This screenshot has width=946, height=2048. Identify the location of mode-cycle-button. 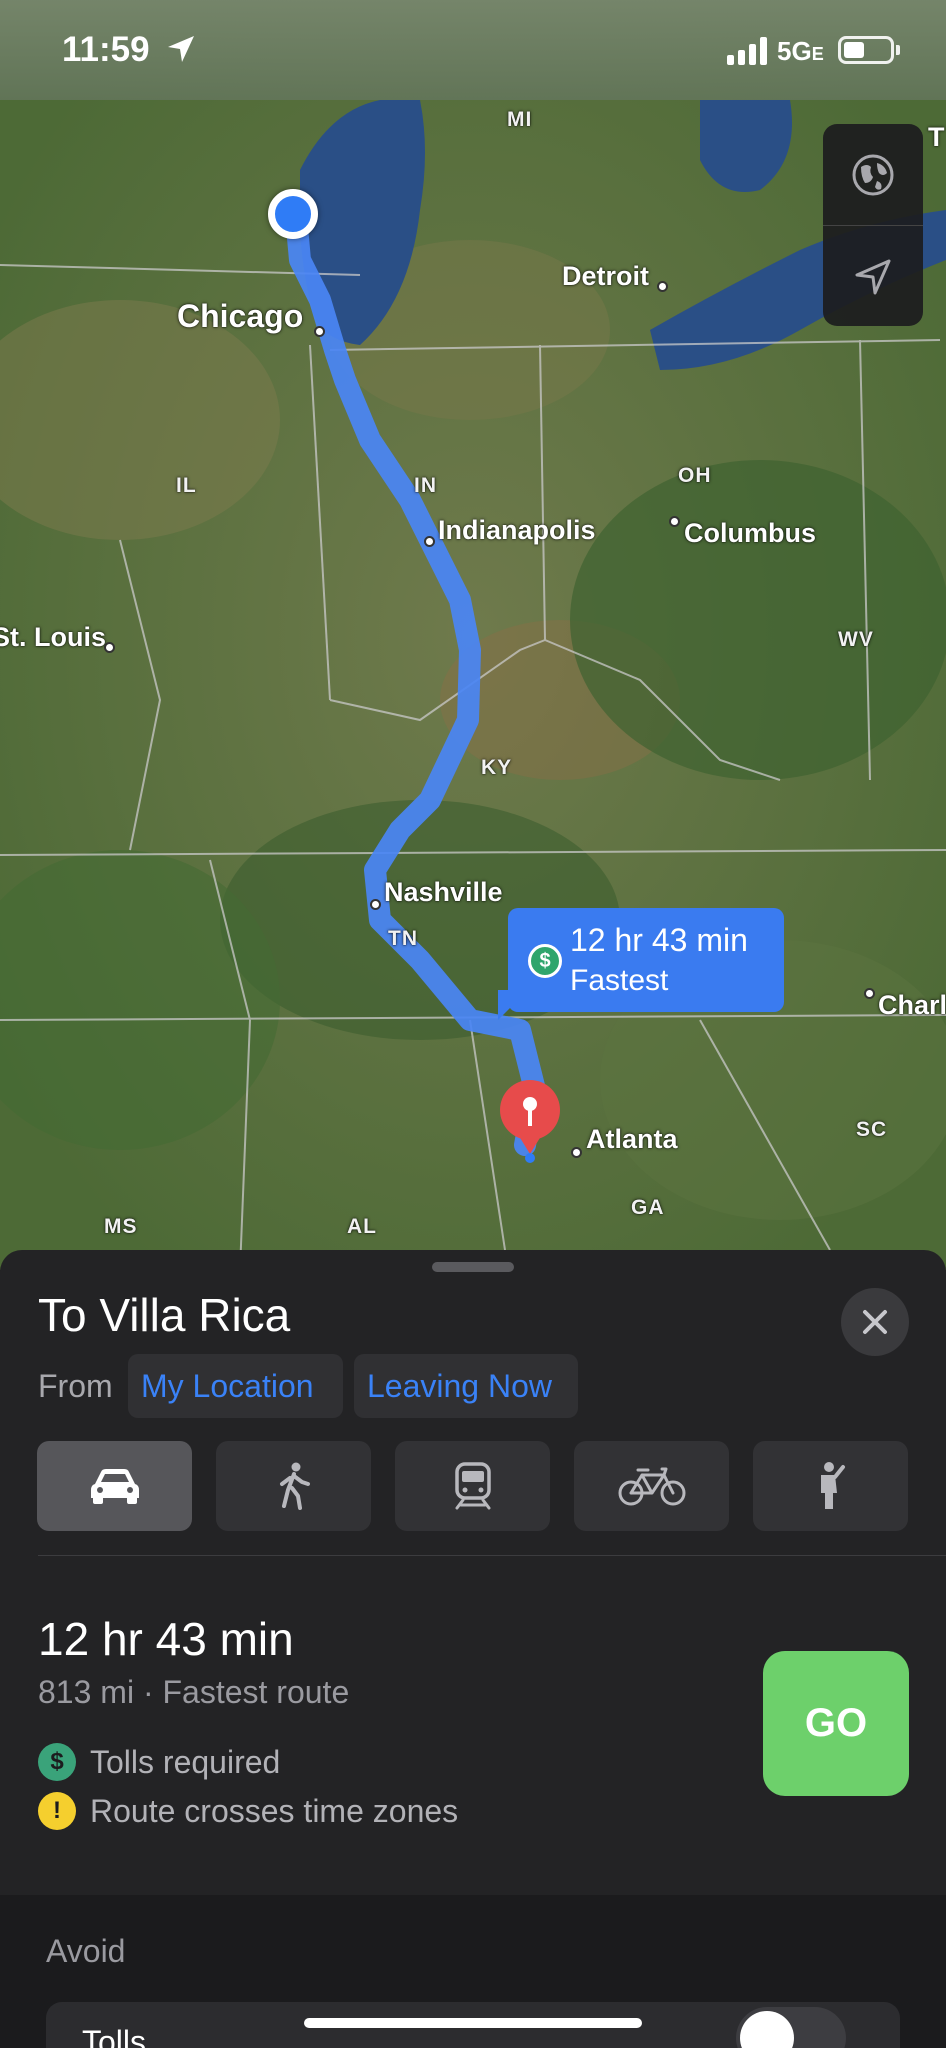
(651, 1486).